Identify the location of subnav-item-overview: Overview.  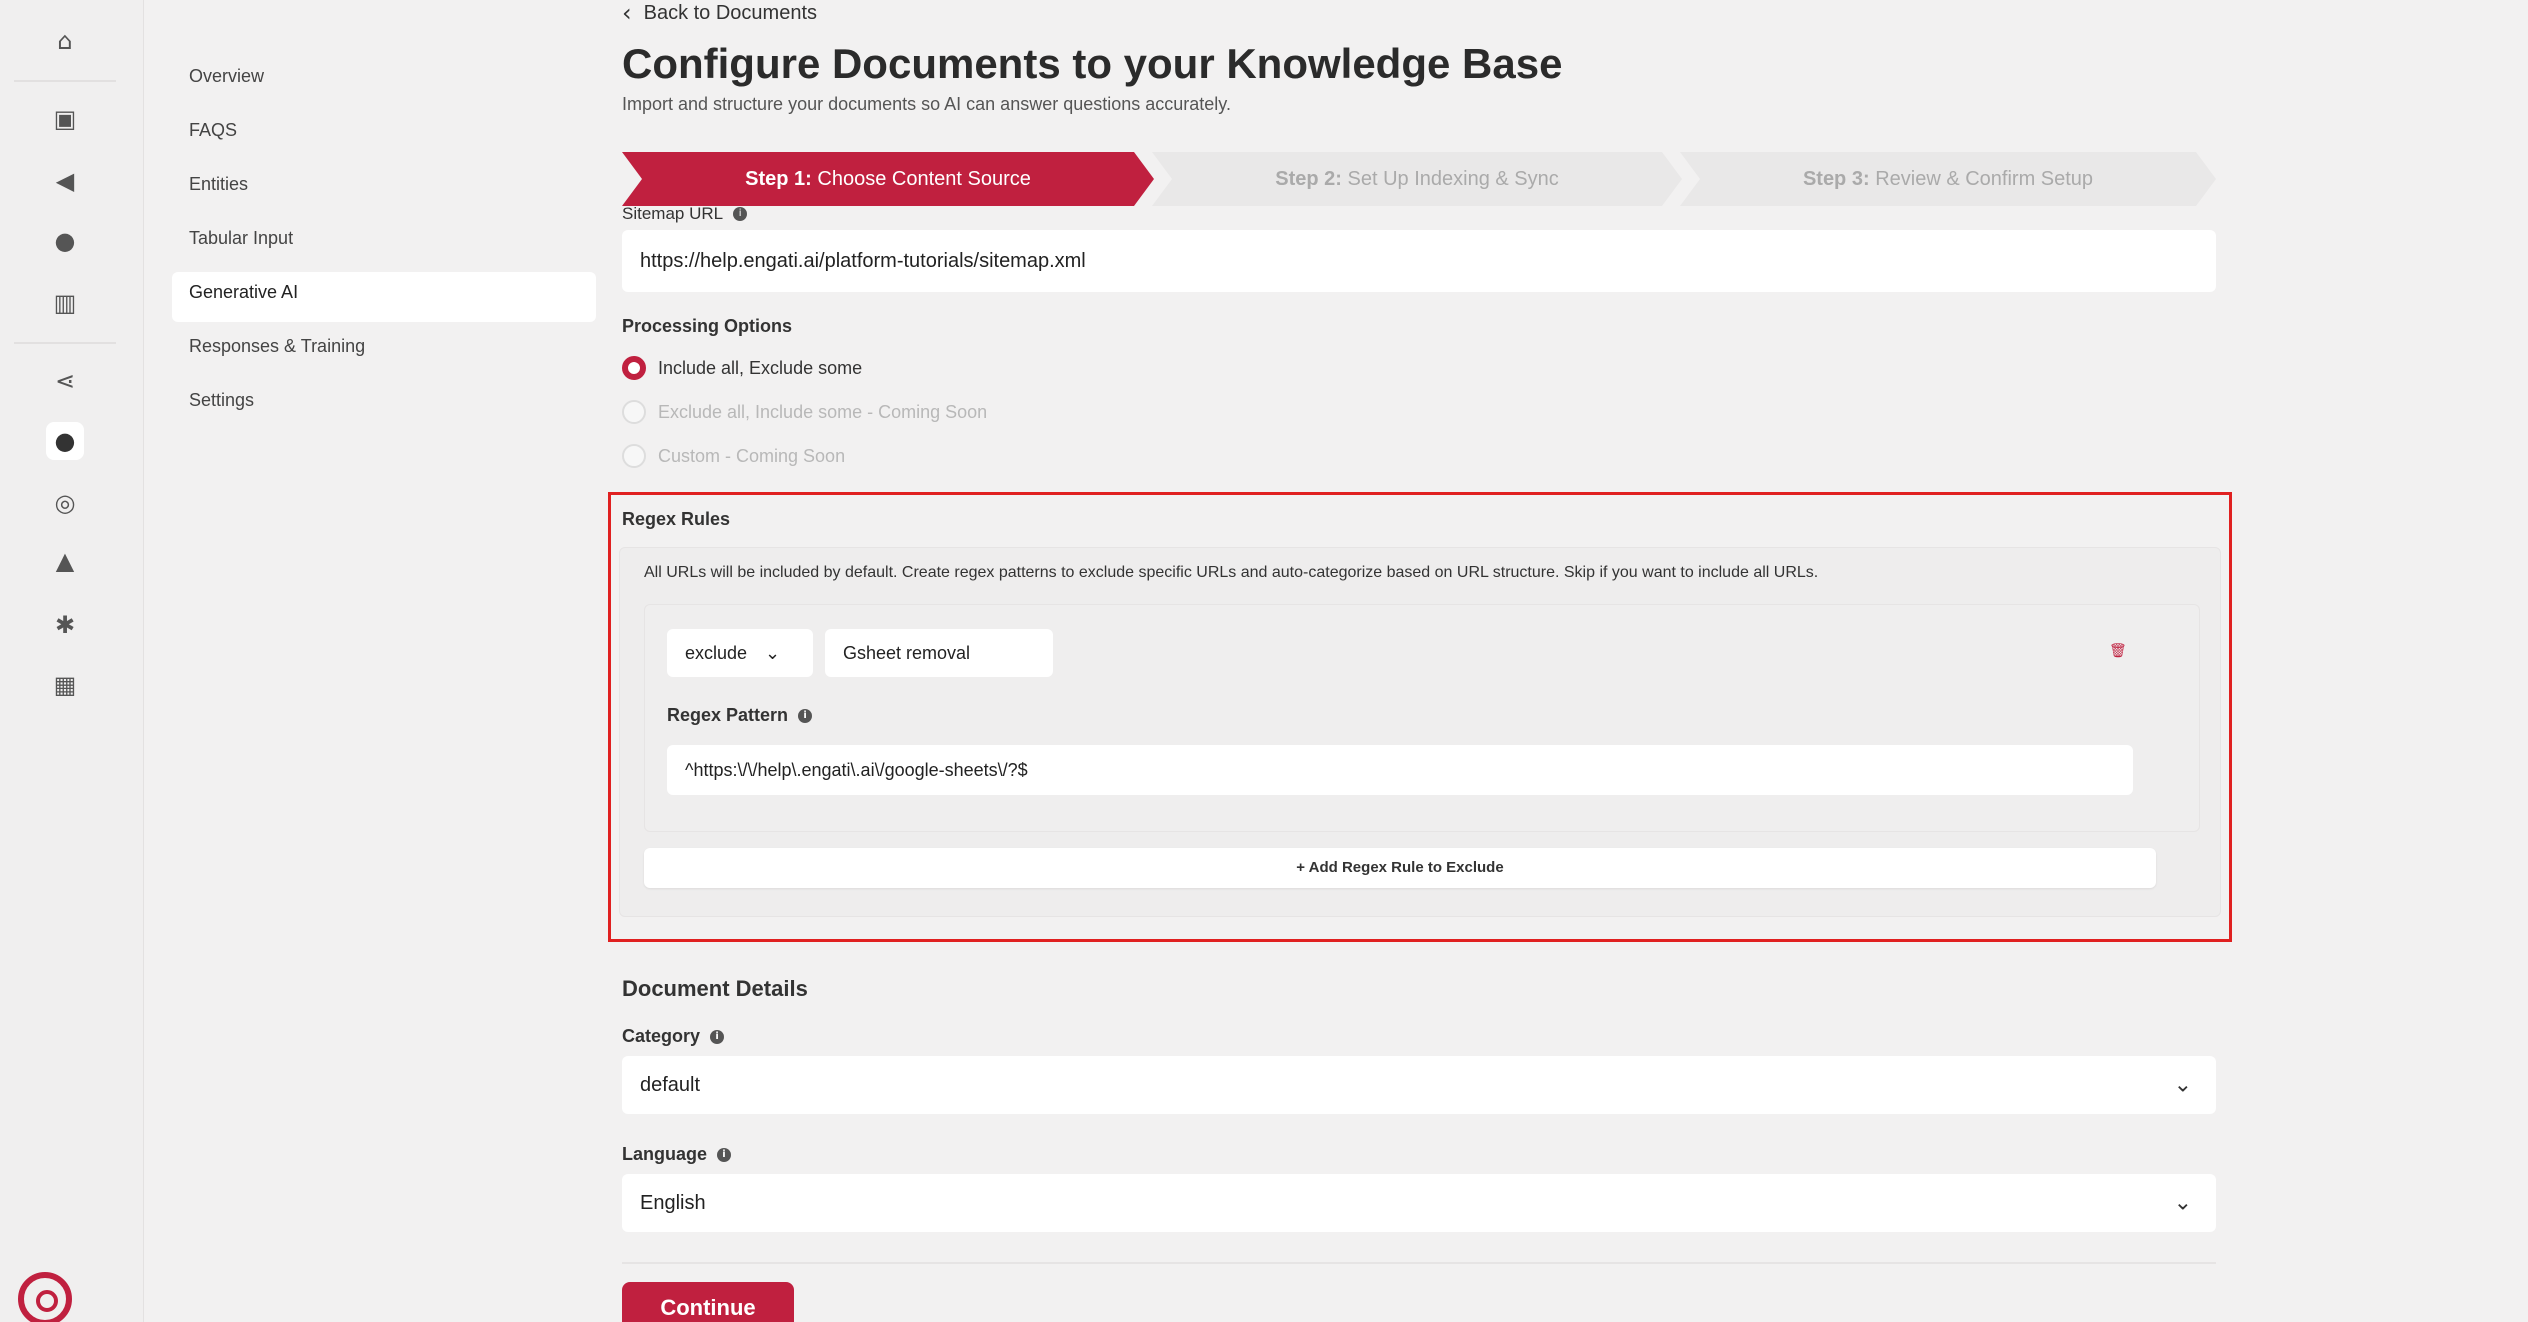
(384, 81).